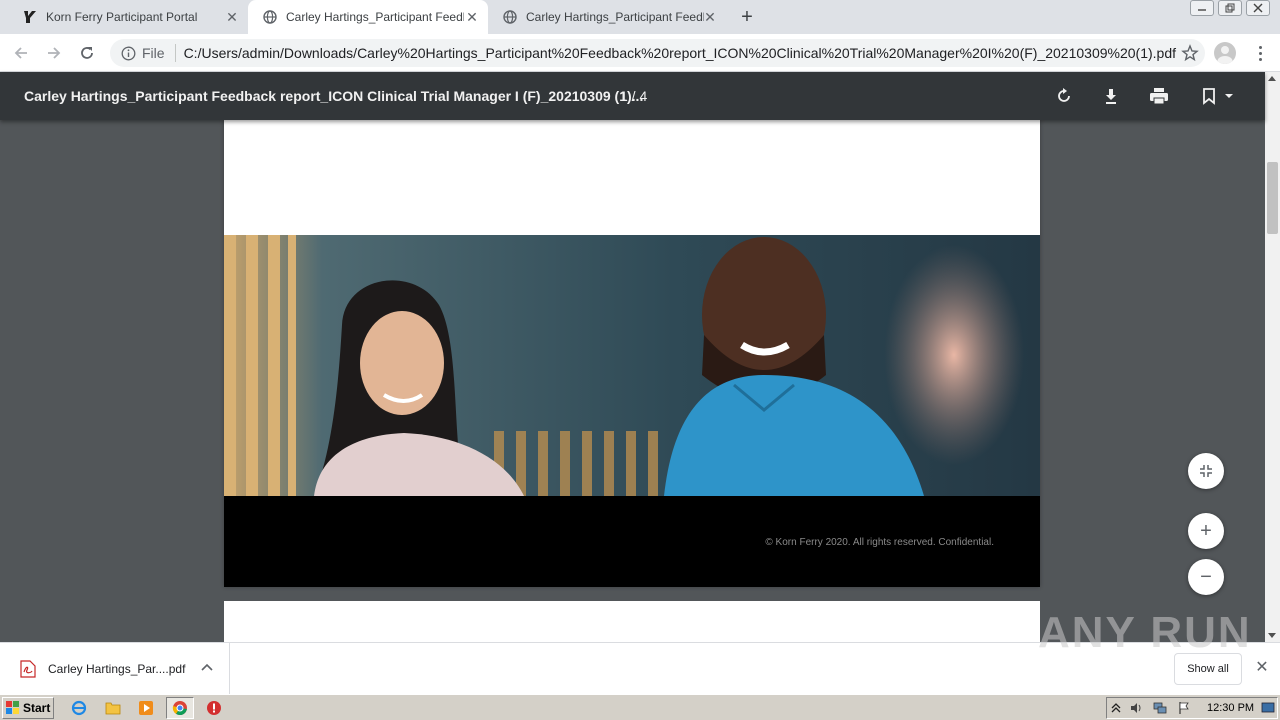 The width and height of the screenshot is (1280, 720). What do you see at coordinates (79, 708) in the screenshot?
I see `internet-explorer-icon` at bounding box center [79, 708].